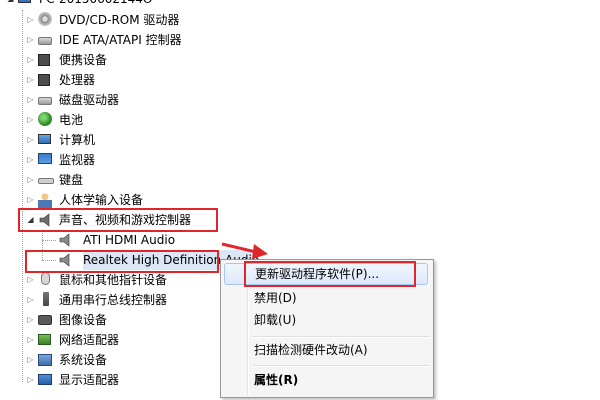  What do you see at coordinates (46, 380) in the screenshot?
I see `display-adapter-icon` at bounding box center [46, 380].